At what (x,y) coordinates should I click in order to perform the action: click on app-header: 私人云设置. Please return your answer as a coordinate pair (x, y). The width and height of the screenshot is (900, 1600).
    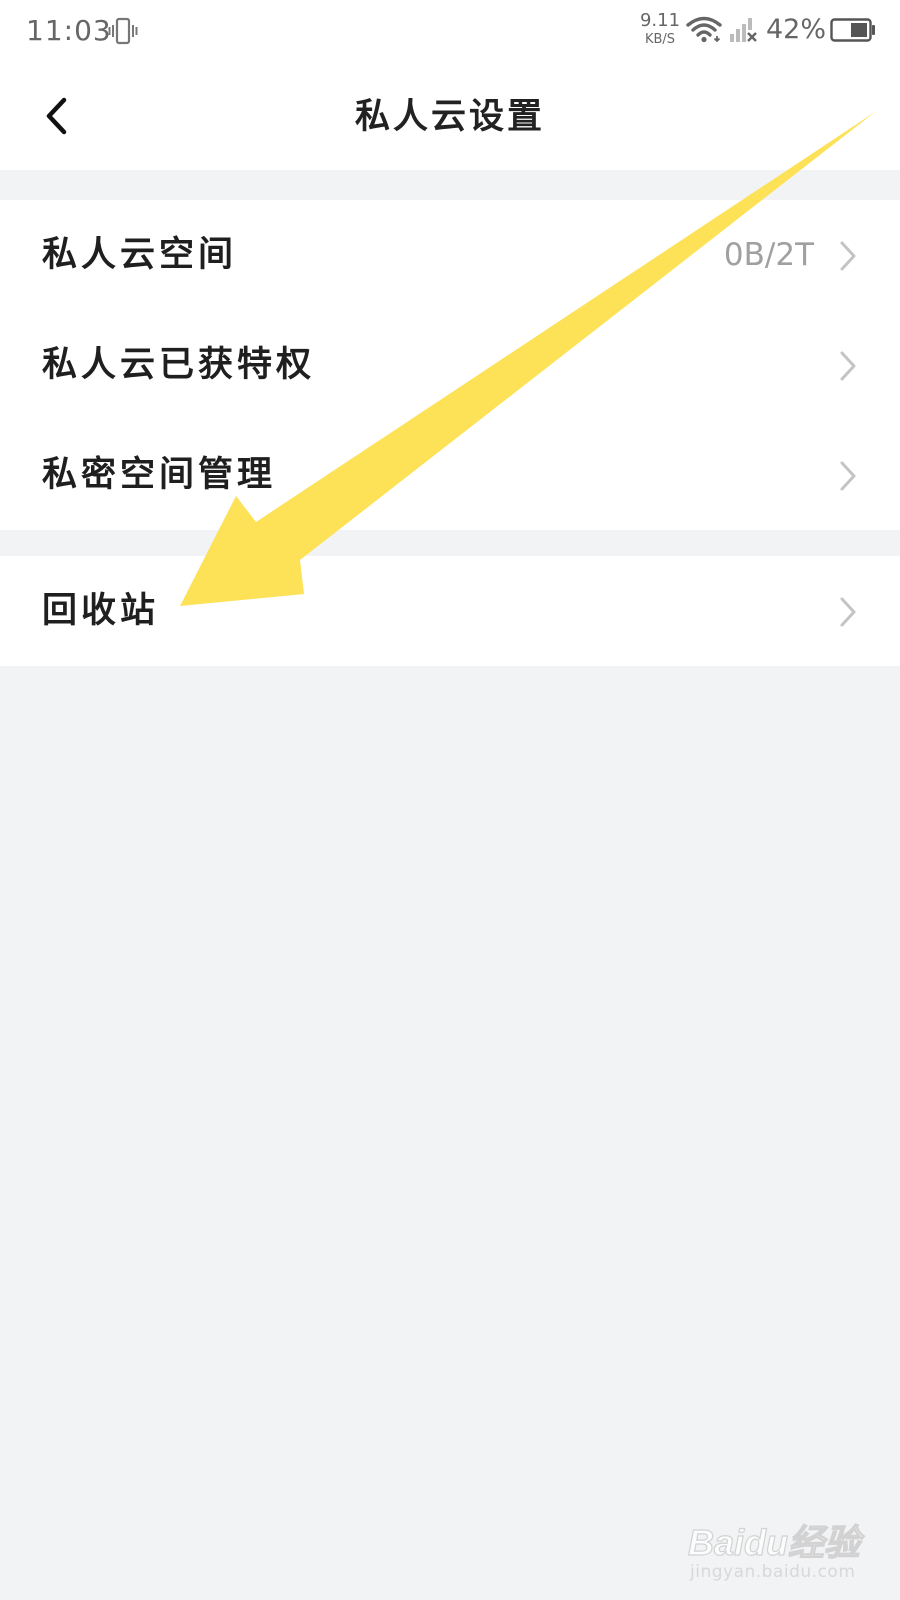
    Looking at the image, I should click on (450, 117).